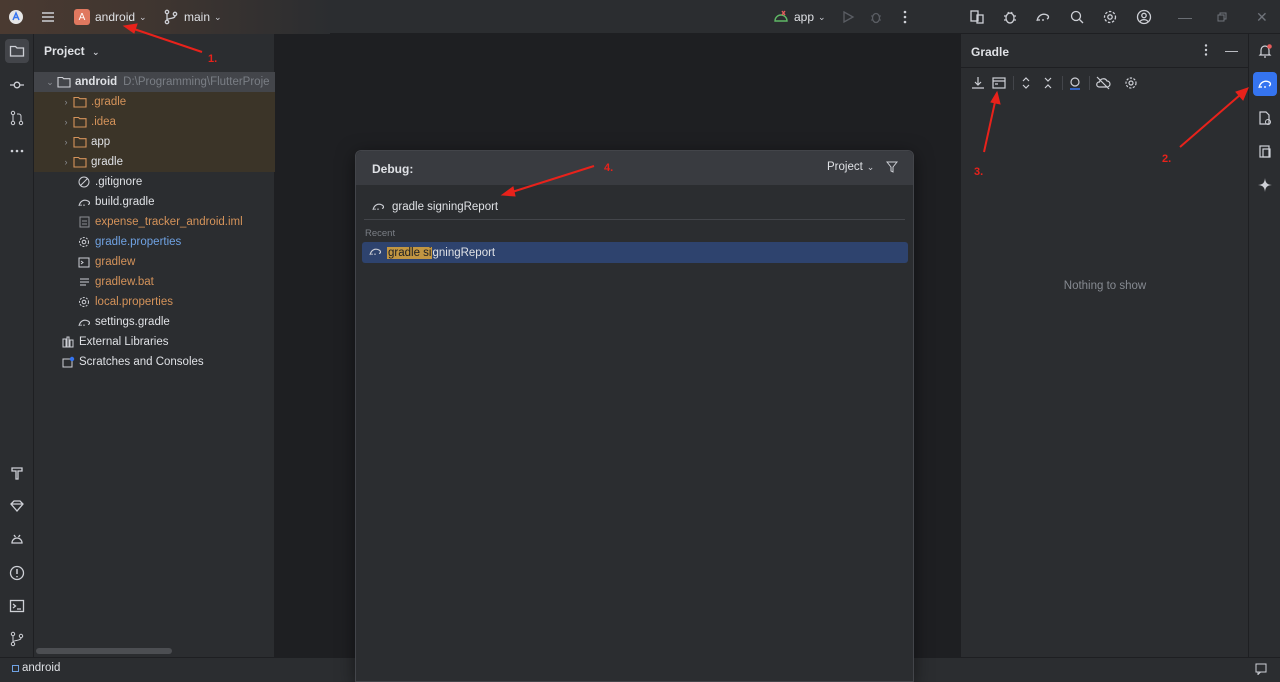  Describe the element at coordinates (905, 17) in the screenshot. I see `more-actions-icon` at that location.